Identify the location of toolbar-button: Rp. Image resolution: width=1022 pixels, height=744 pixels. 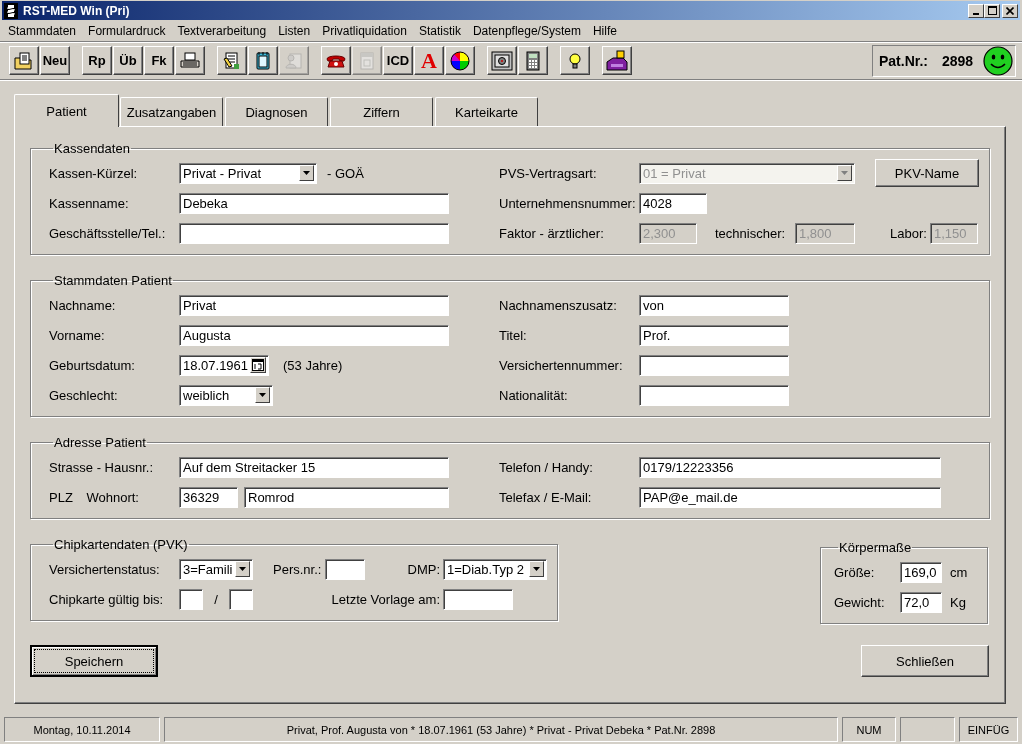
(97, 60).